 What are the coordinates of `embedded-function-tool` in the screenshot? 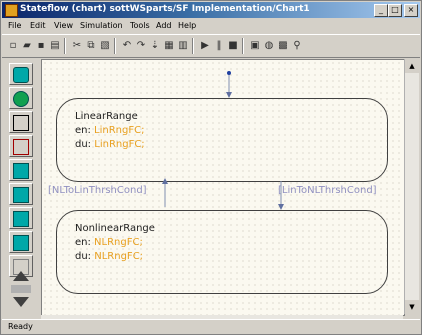 It's located at (21, 218).